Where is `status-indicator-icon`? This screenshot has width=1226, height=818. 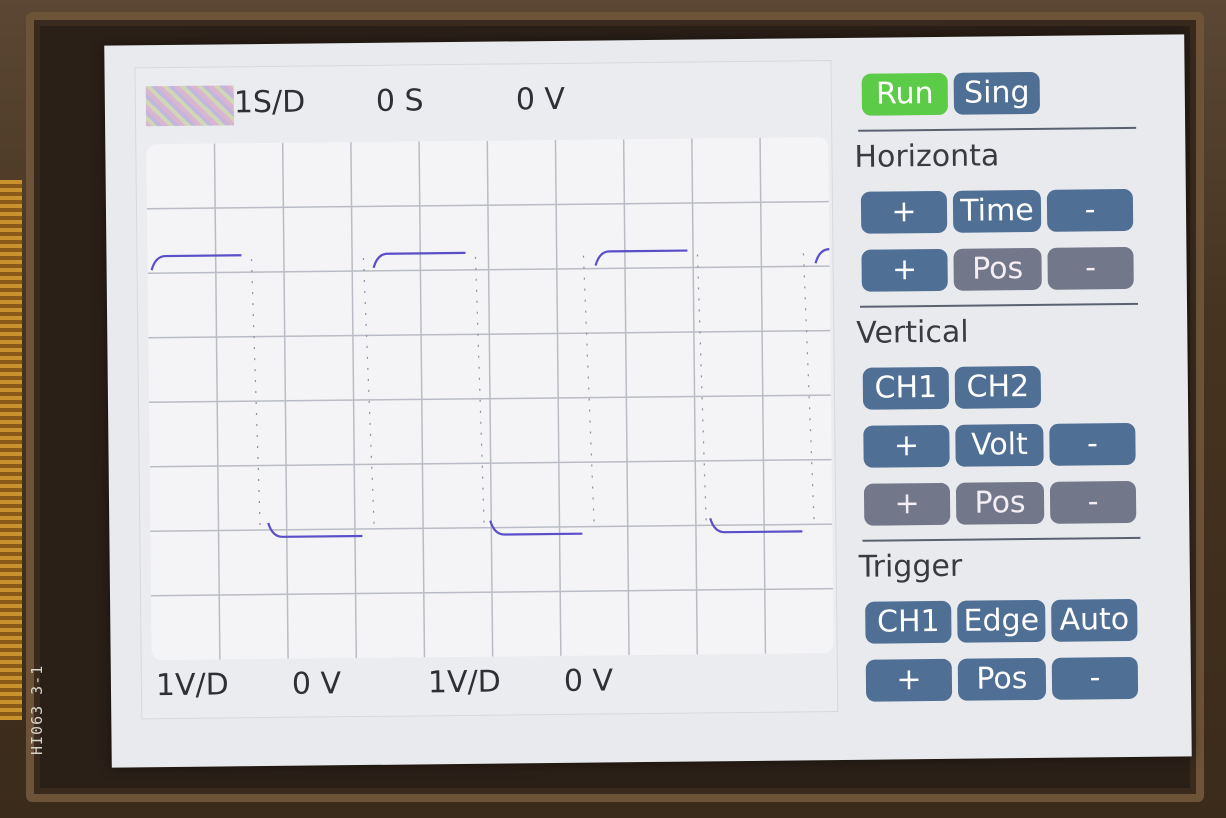
status-indicator-icon is located at coordinates (190, 106).